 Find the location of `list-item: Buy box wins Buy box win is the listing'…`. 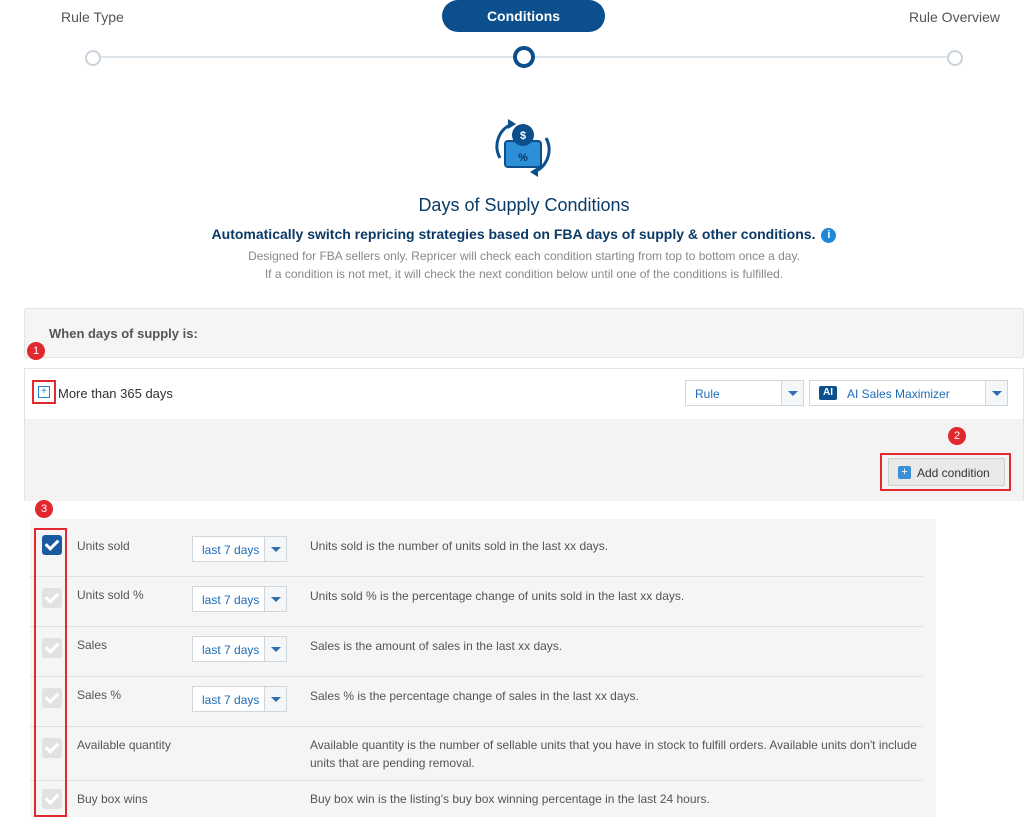

list-item: Buy box wins Buy box win is the listing'… is located at coordinates (476, 798).